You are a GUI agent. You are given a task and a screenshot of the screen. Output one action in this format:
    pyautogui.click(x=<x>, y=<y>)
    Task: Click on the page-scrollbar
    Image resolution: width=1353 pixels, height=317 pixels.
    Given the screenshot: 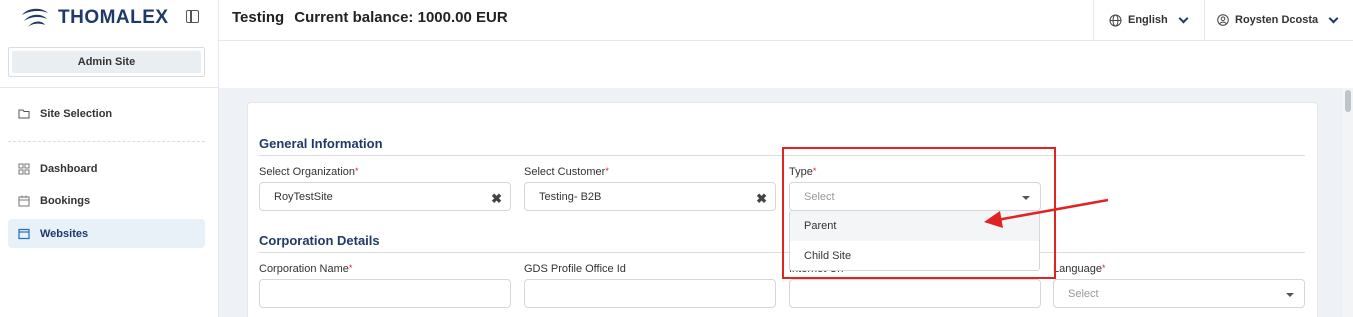 What is the action you would take?
    pyautogui.click(x=1348, y=202)
    